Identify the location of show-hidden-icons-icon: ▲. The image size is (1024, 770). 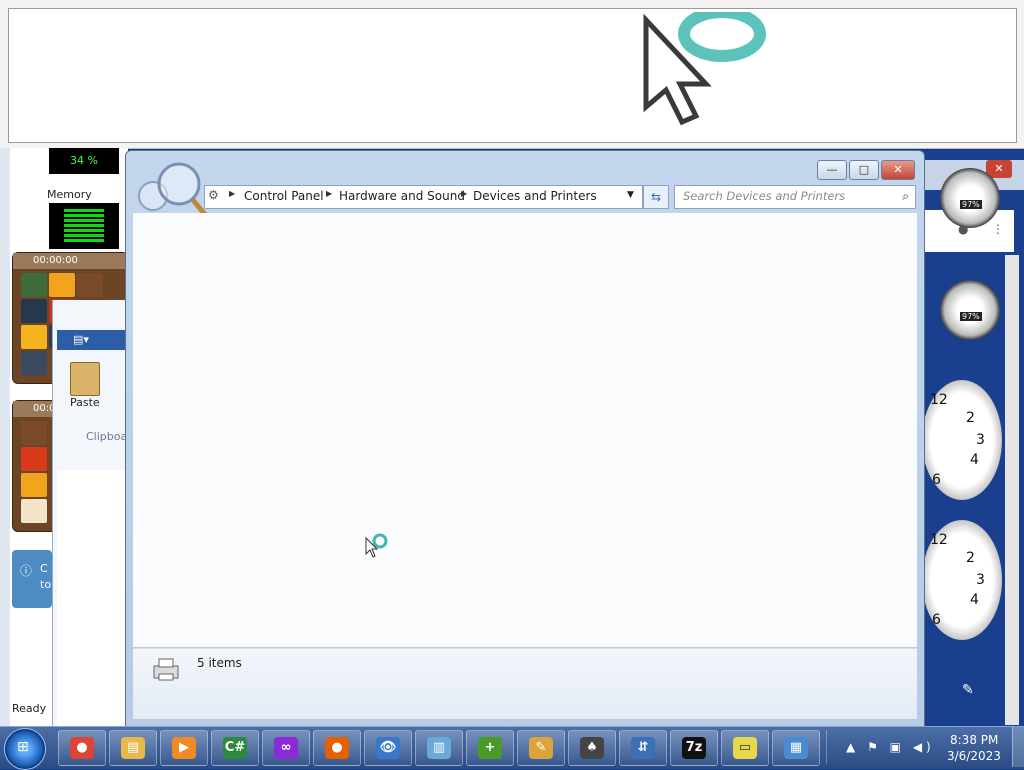
(852, 747).